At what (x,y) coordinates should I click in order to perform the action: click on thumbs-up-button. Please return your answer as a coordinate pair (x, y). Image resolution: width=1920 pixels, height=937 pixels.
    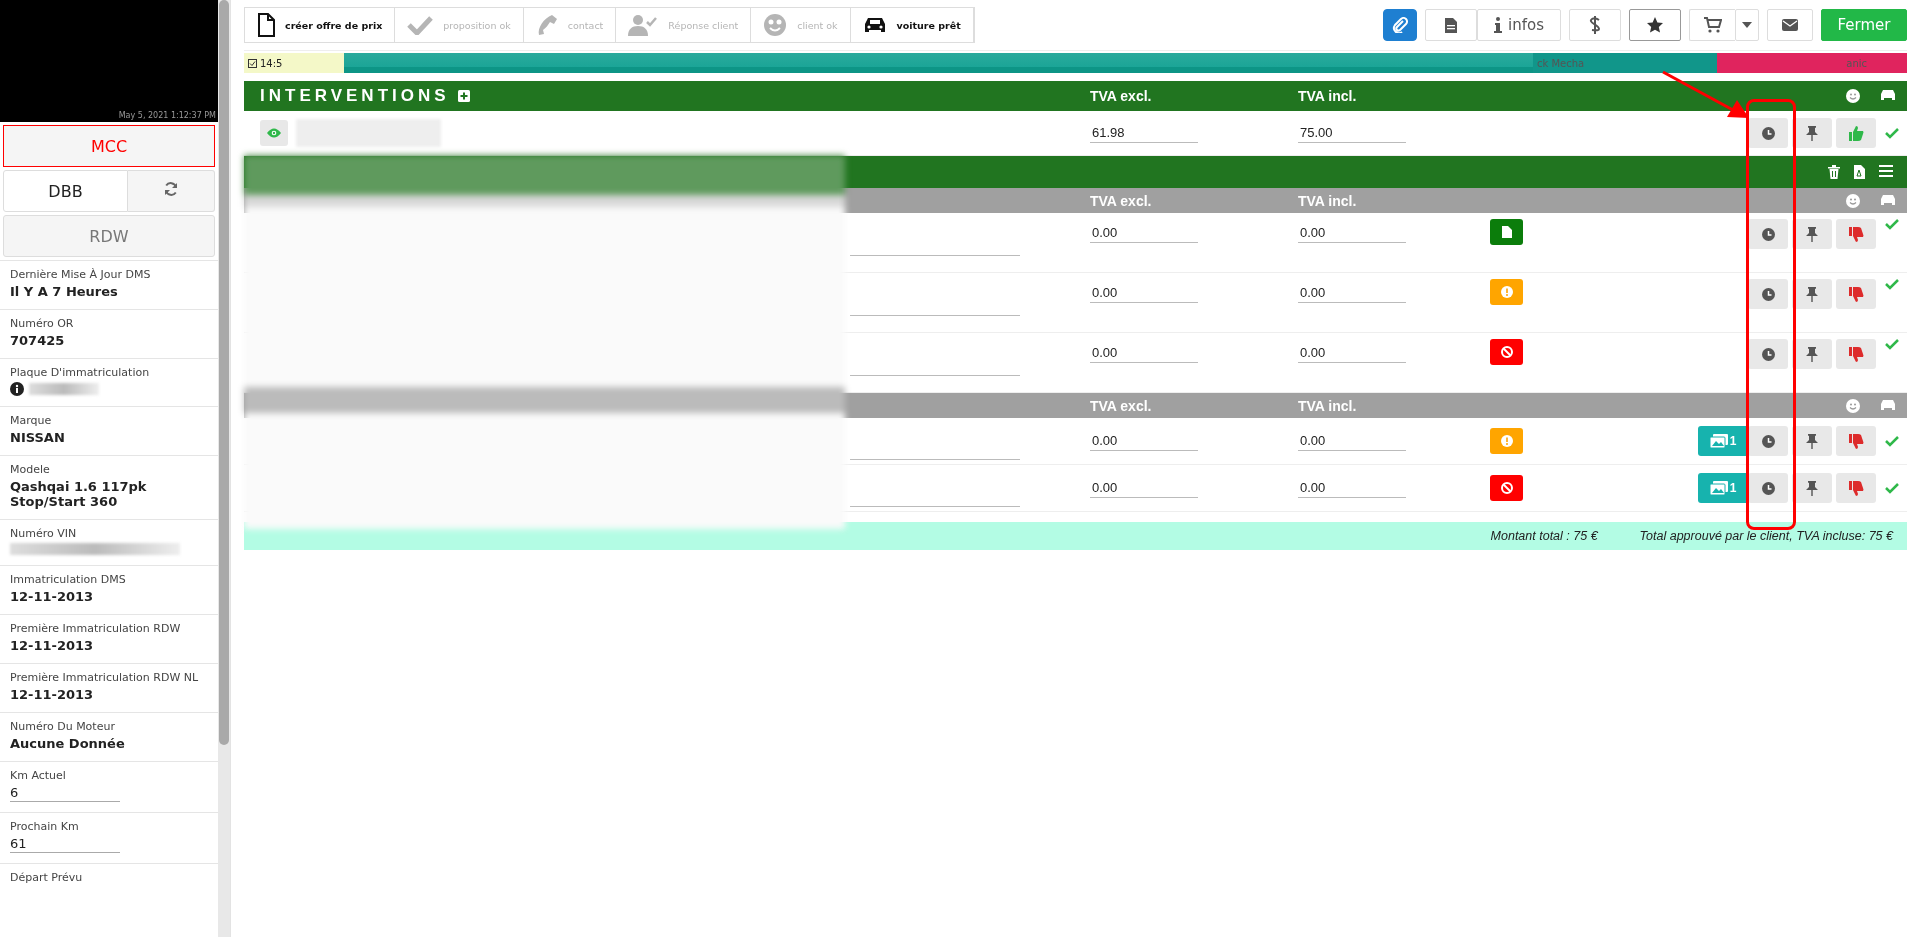
    Looking at the image, I should click on (1856, 133).